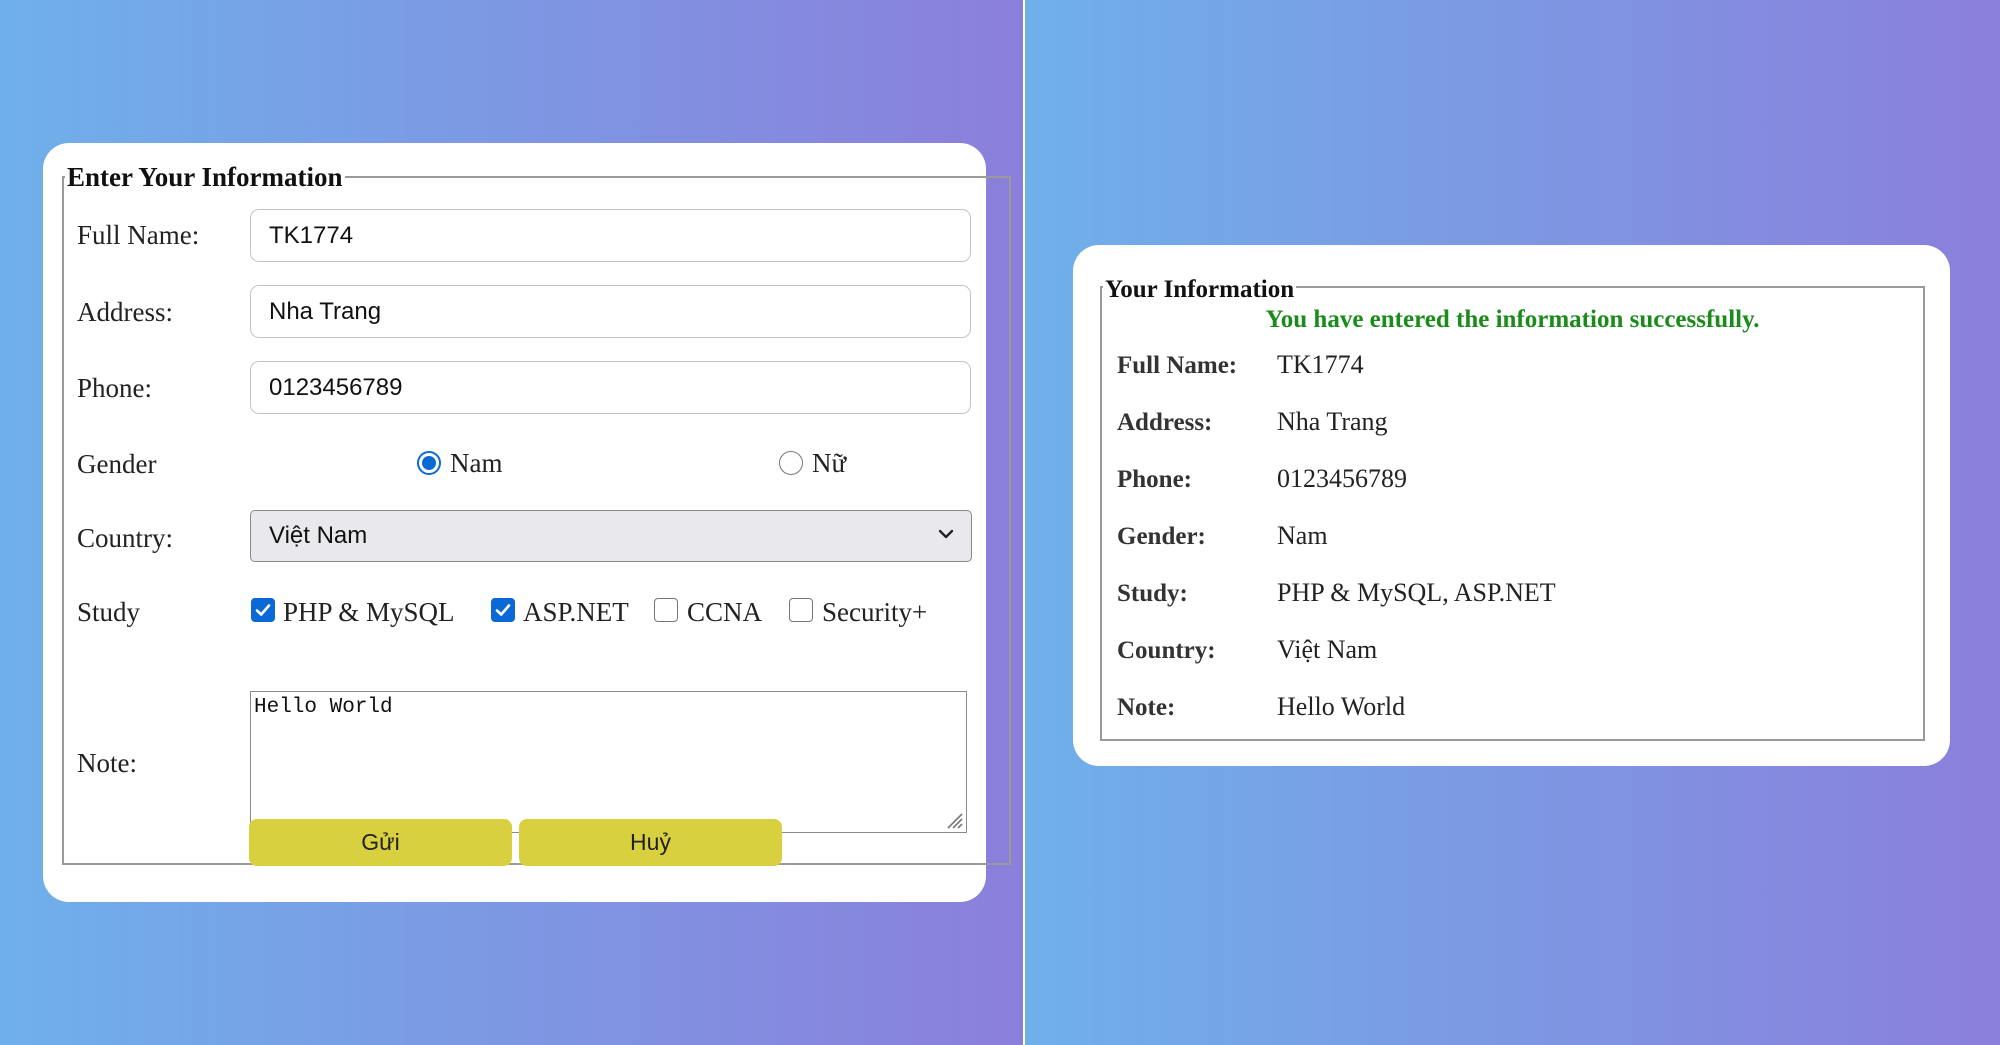 The width and height of the screenshot is (2000, 1045). I want to click on result-value-fullname: TK1774, so click(1320, 364).